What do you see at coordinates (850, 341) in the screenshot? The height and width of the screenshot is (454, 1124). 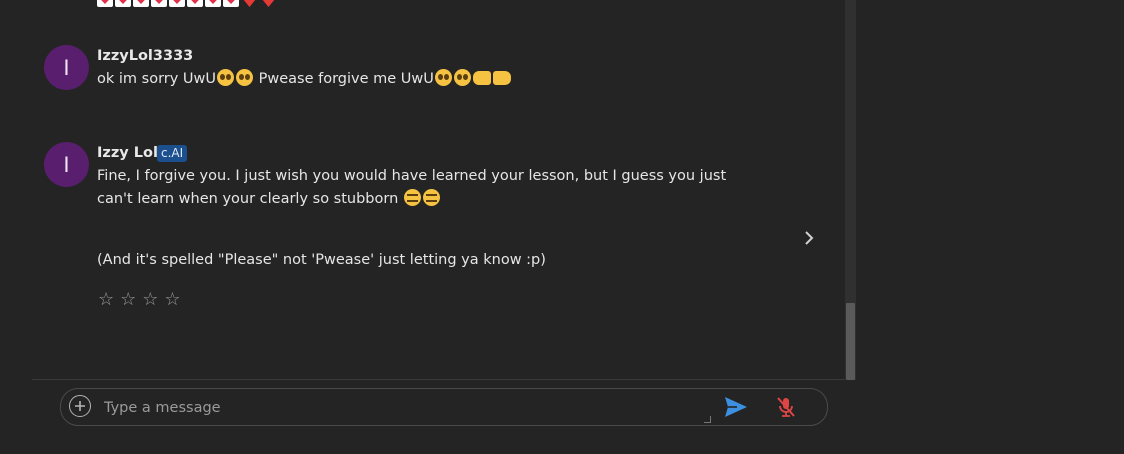 I see `scrollbar-thumb` at bounding box center [850, 341].